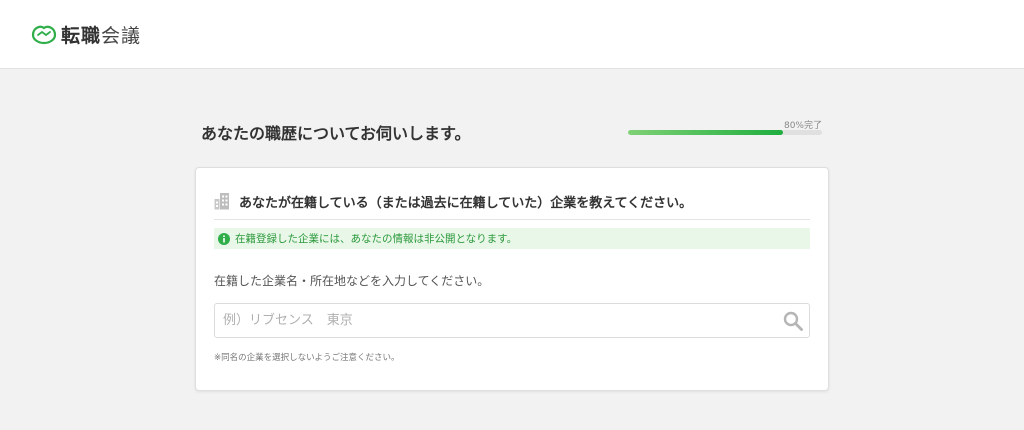 The image size is (1024, 430). Describe the element at coordinates (512, 219) in the screenshot. I see `divider` at that location.